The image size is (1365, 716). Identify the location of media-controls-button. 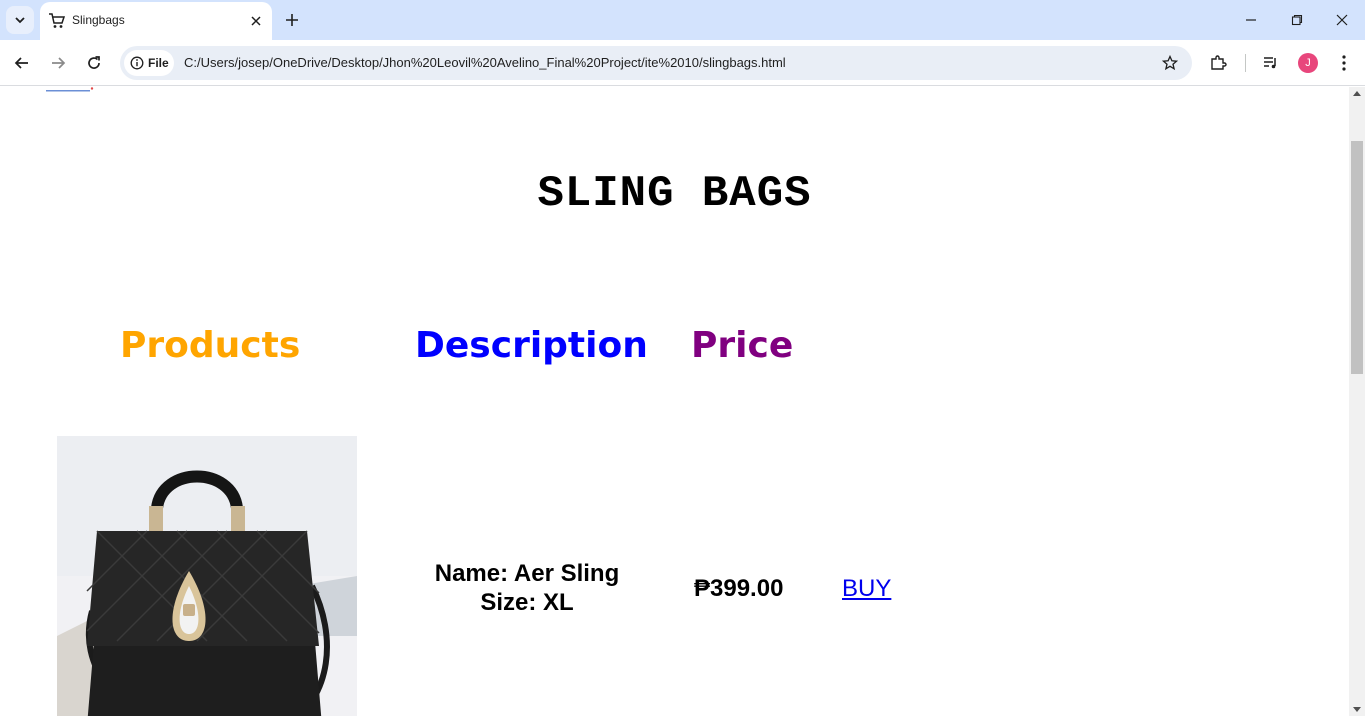
(1271, 63).